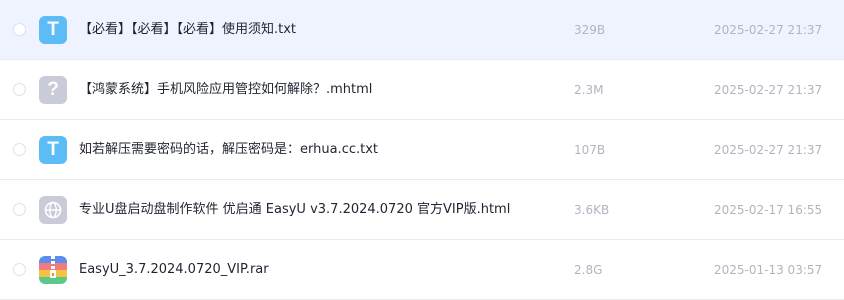 Image resolution: width=844 pixels, height=300 pixels. I want to click on file-name: 如若解压需要密码的话，解压密码是：erhua.cc.txt, so click(228, 150).